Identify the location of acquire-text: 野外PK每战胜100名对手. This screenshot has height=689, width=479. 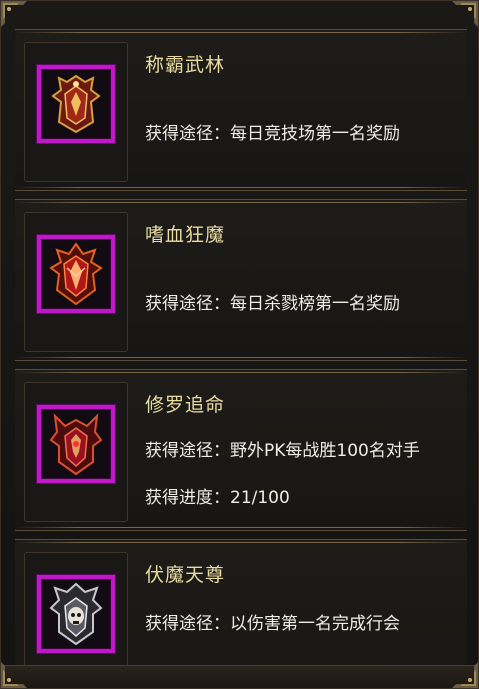
(325, 451).